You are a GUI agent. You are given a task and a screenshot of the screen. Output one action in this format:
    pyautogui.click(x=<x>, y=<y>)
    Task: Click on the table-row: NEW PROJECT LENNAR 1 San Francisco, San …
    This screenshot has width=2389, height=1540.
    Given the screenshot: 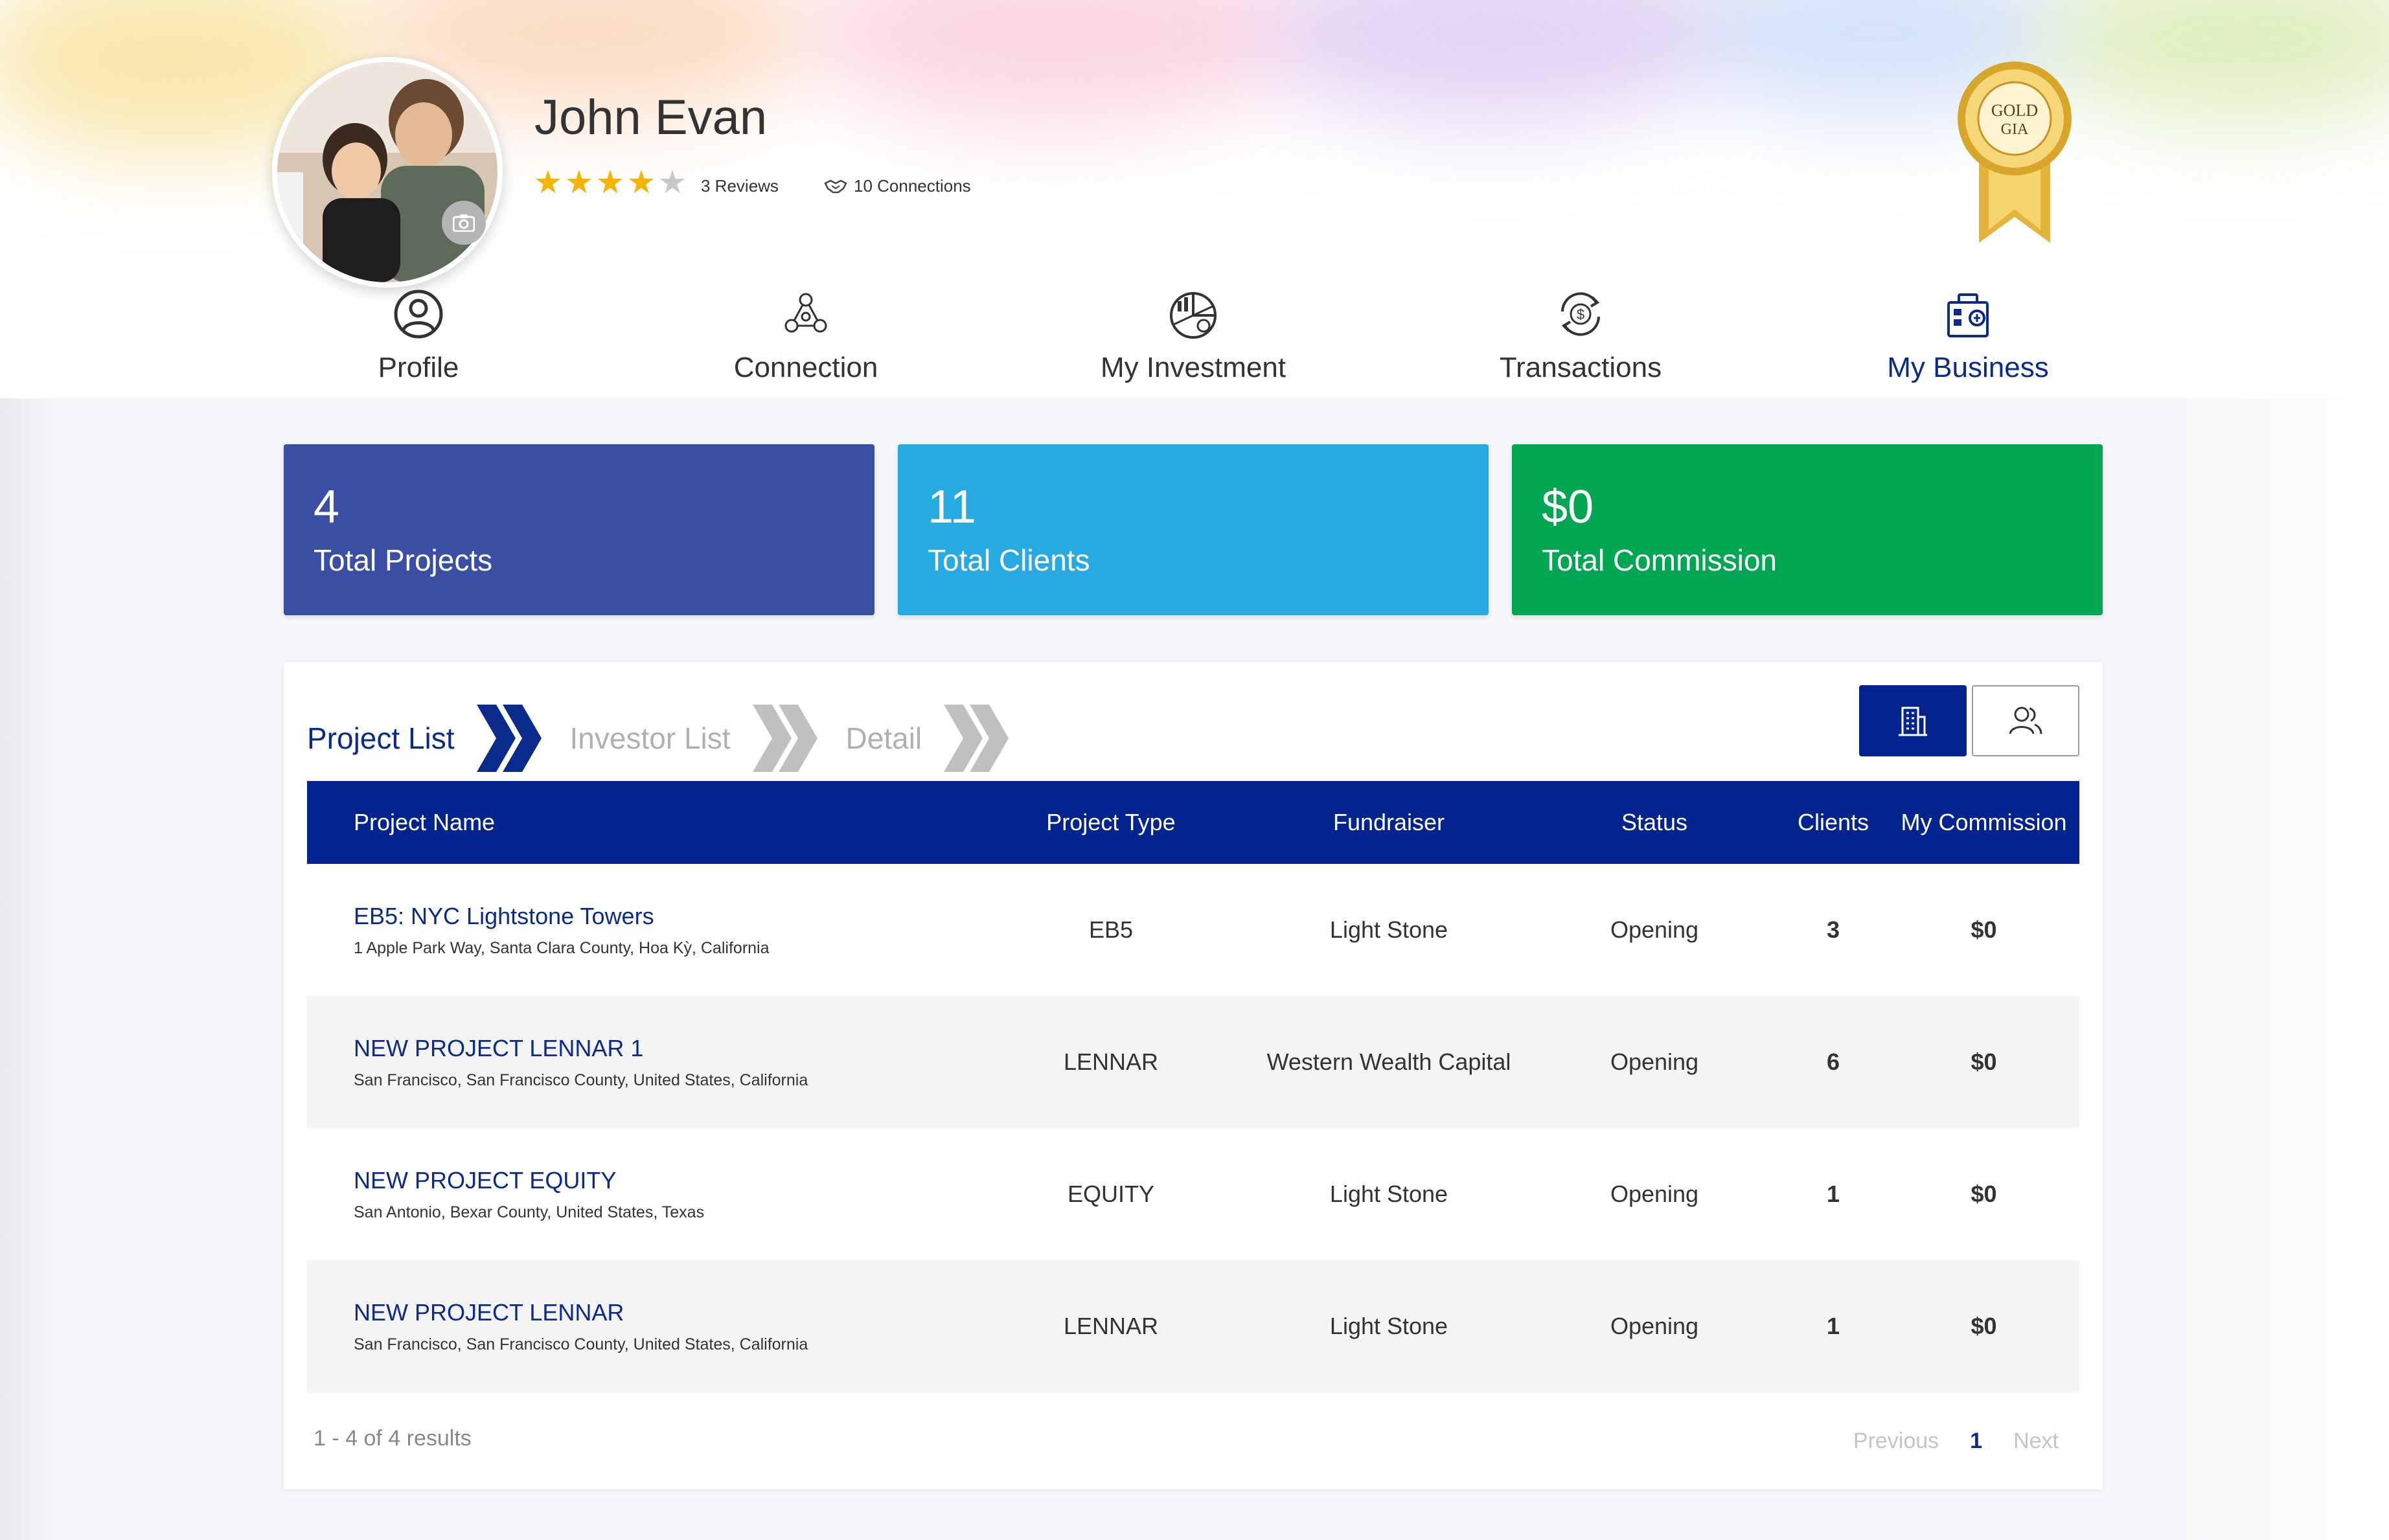 What is the action you would take?
    pyautogui.click(x=1193, y=1062)
    